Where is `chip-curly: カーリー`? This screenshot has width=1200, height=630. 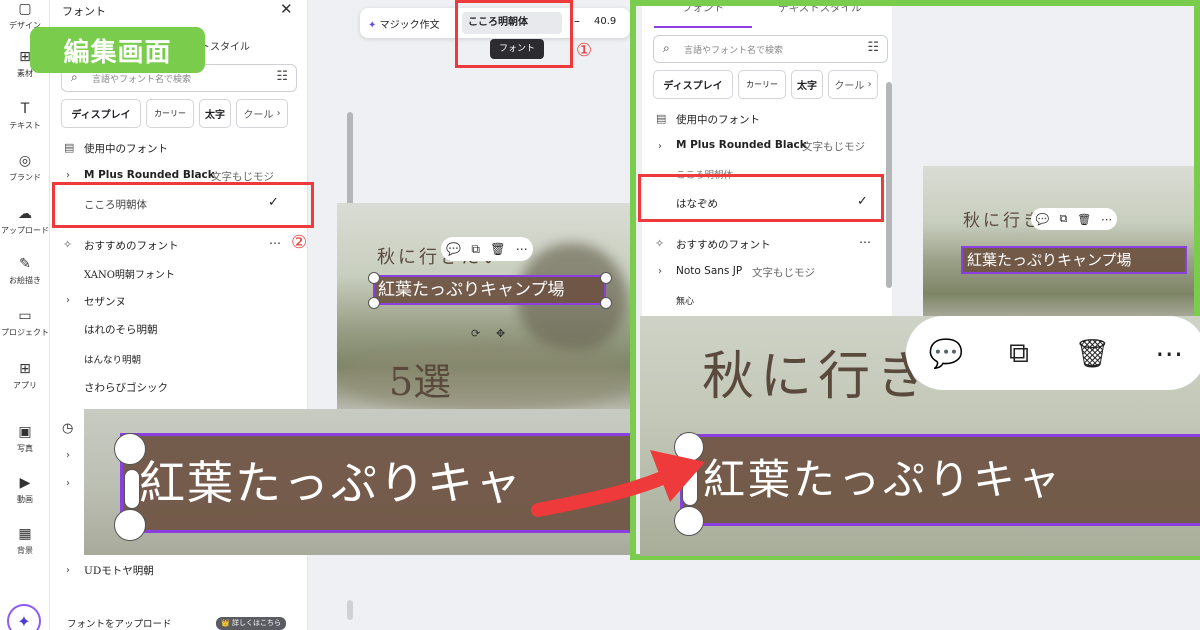 chip-curly: カーリー is located at coordinates (170, 113).